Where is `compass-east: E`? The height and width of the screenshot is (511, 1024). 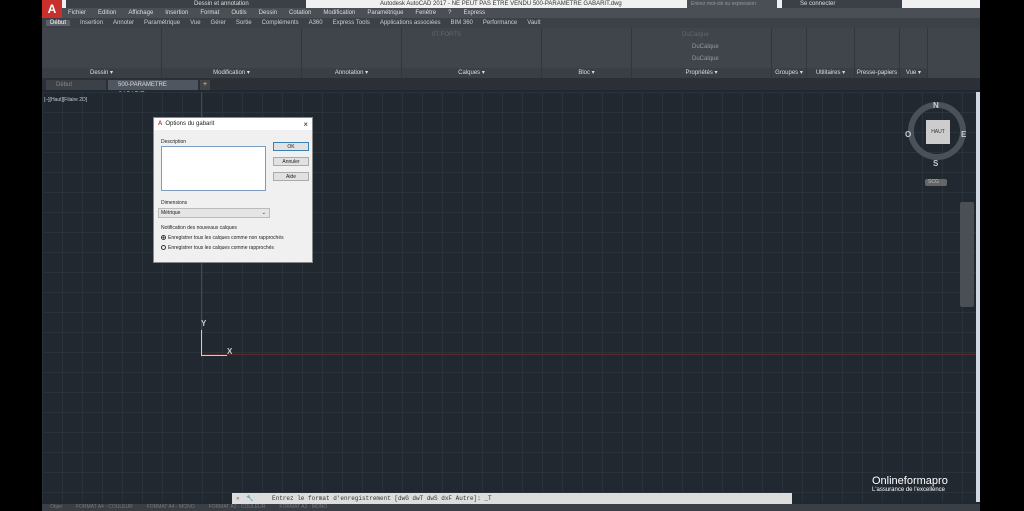 compass-east: E is located at coordinates (963, 134).